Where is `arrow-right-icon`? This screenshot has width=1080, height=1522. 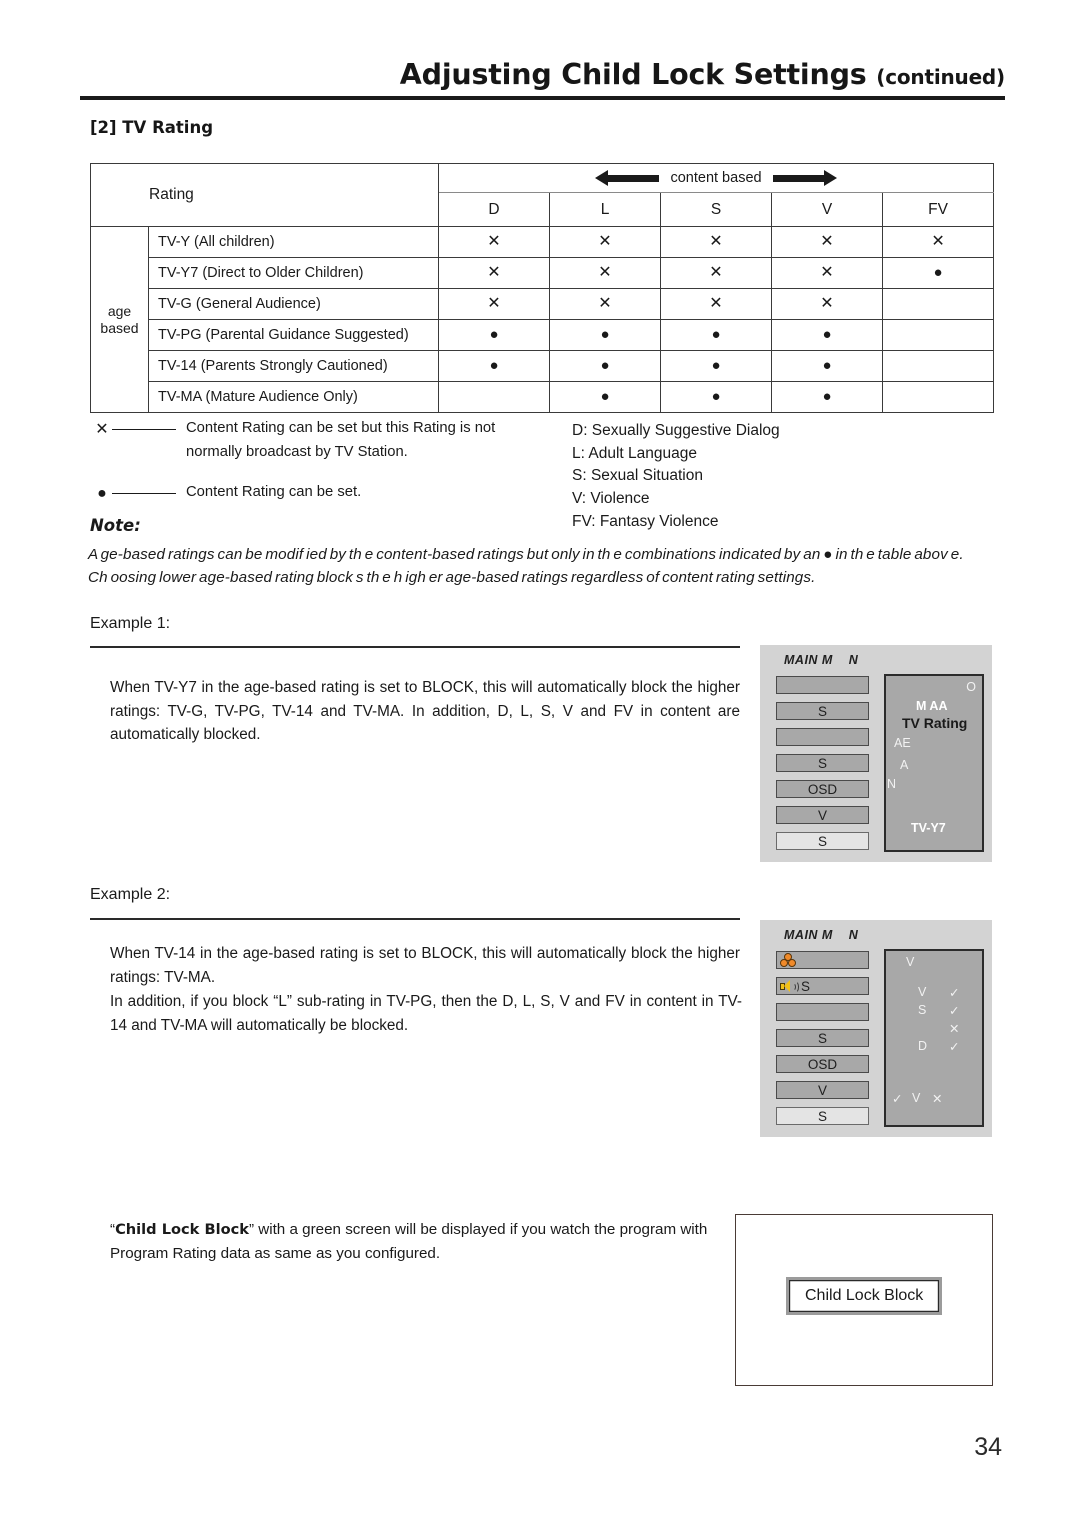 arrow-right-icon is located at coordinates (804, 178).